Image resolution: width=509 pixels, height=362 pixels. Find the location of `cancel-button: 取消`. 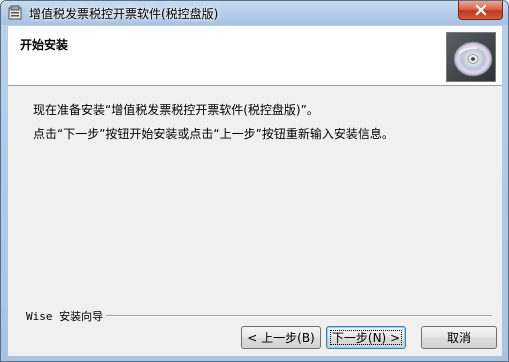

cancel-button: 取消 is located at coordinates (459, 337).